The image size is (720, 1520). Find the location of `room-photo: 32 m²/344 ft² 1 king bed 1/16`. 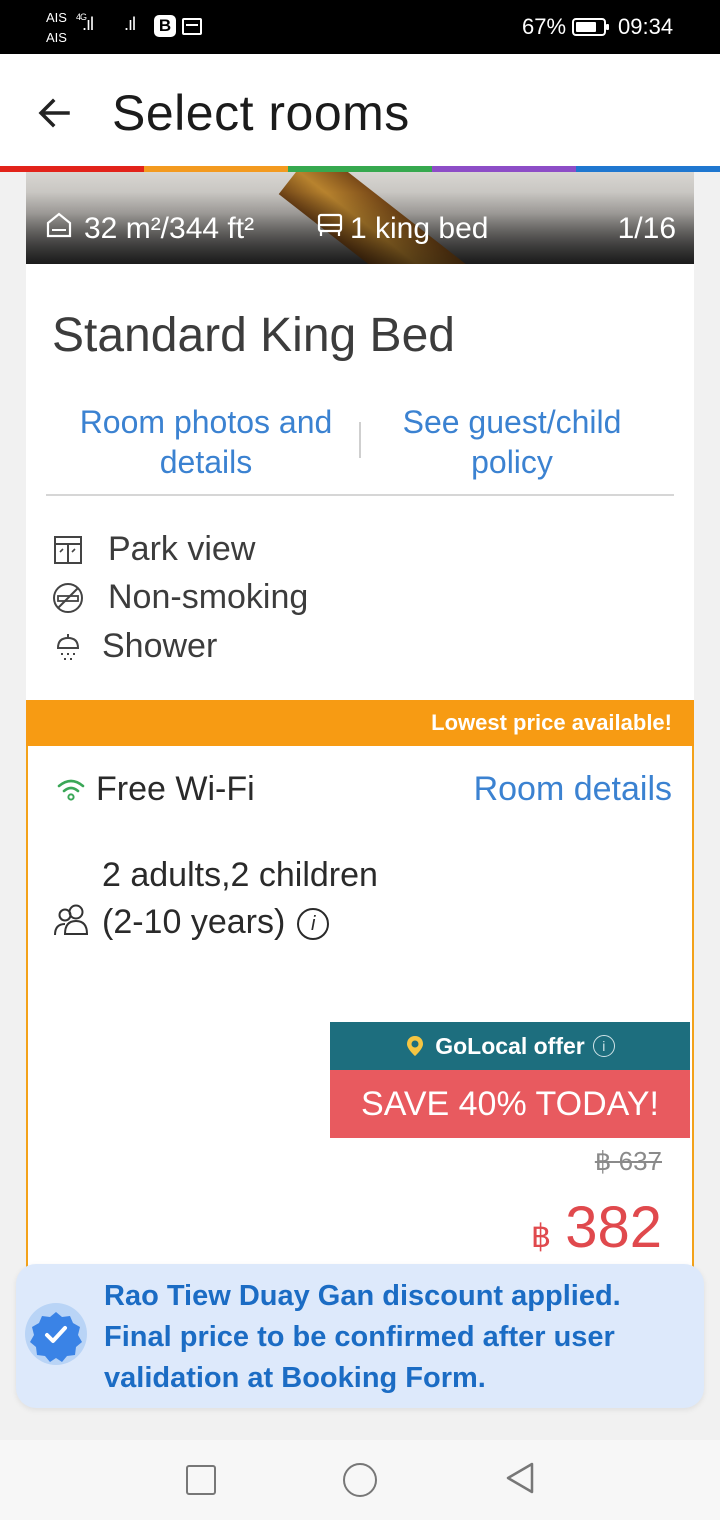

room-photo: 32 m²/344 ft² 1 king bed 1/16 is located at coordinates (360, 218).